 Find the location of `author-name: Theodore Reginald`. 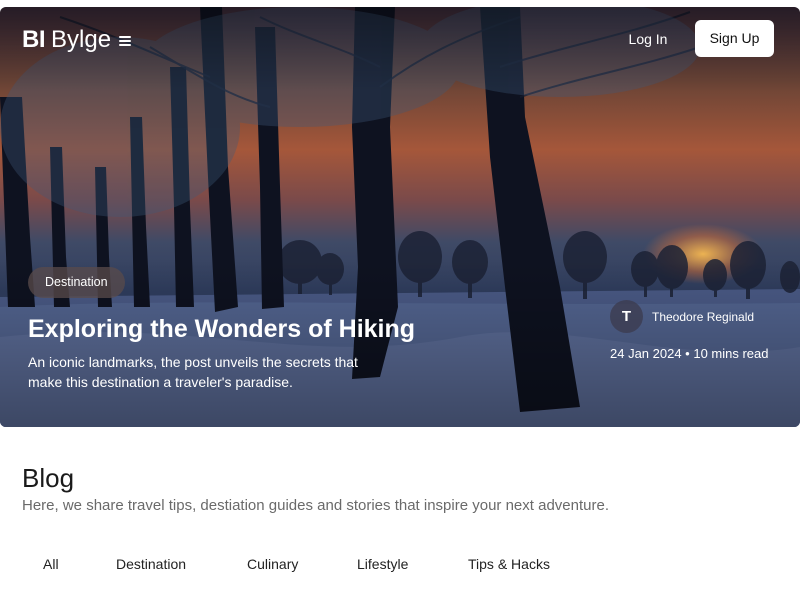

author-name: Theodore Reginald is located at coordinates (703, 316).